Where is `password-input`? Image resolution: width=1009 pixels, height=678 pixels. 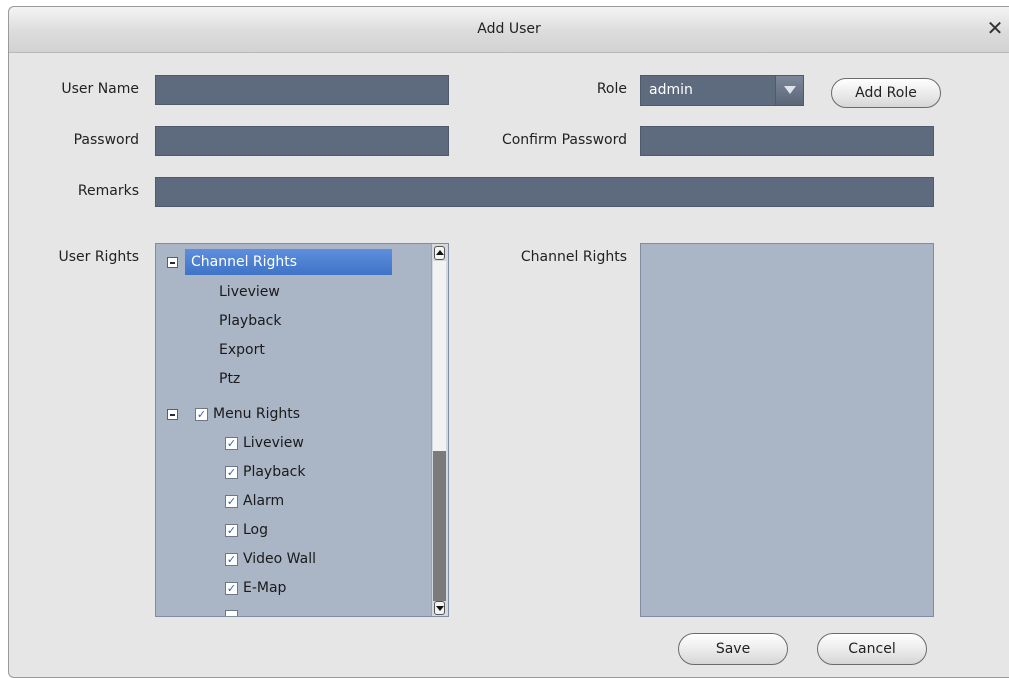 password-input is located at coordinates (302, 141).